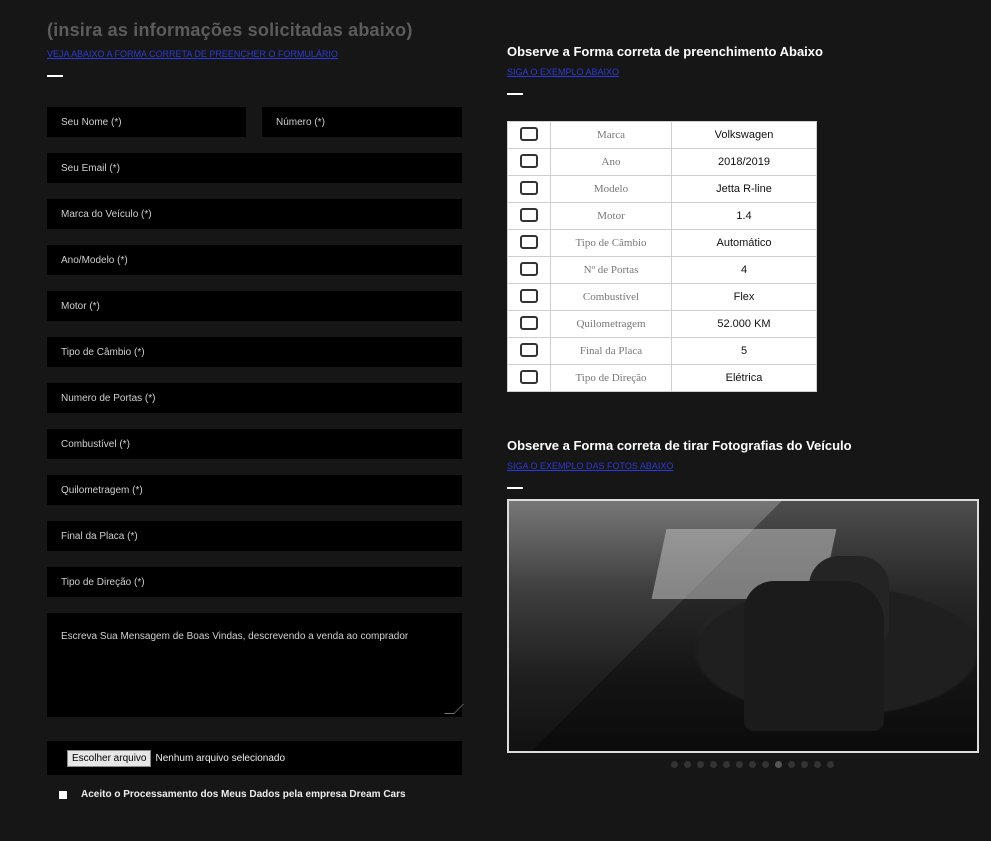 Image resolution: width=991 pixels, height=841 pixels. Describe the element at coordinates (814, 656) in the screenshot. I see `photo-seat` at that location.